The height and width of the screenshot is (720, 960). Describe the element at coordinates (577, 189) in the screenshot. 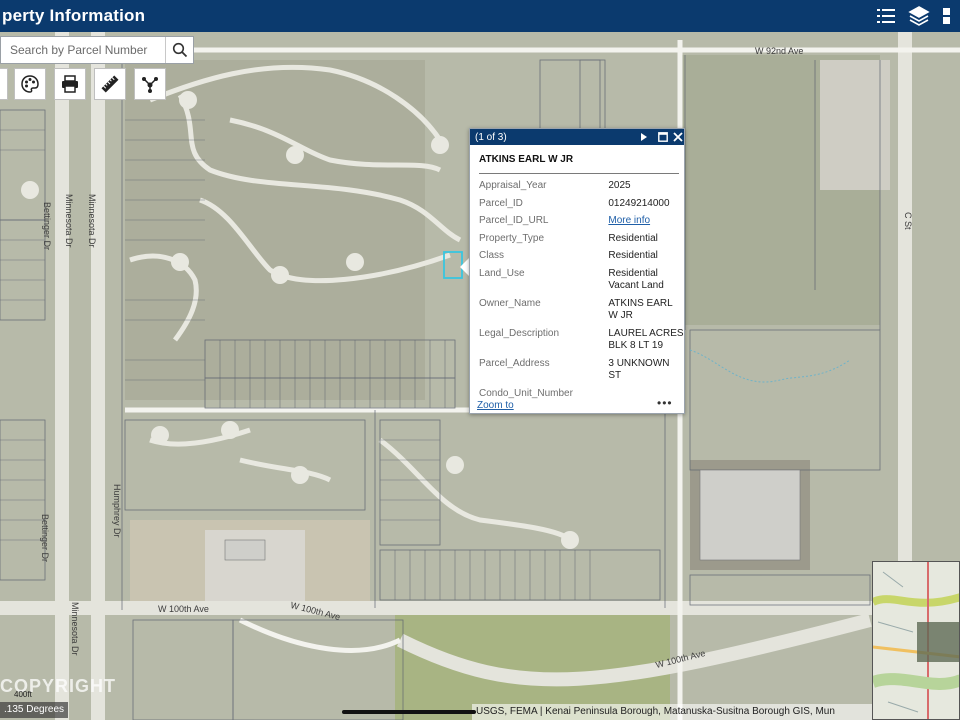

I see `attribute-row: Appraisal_Year 2025` at that location.